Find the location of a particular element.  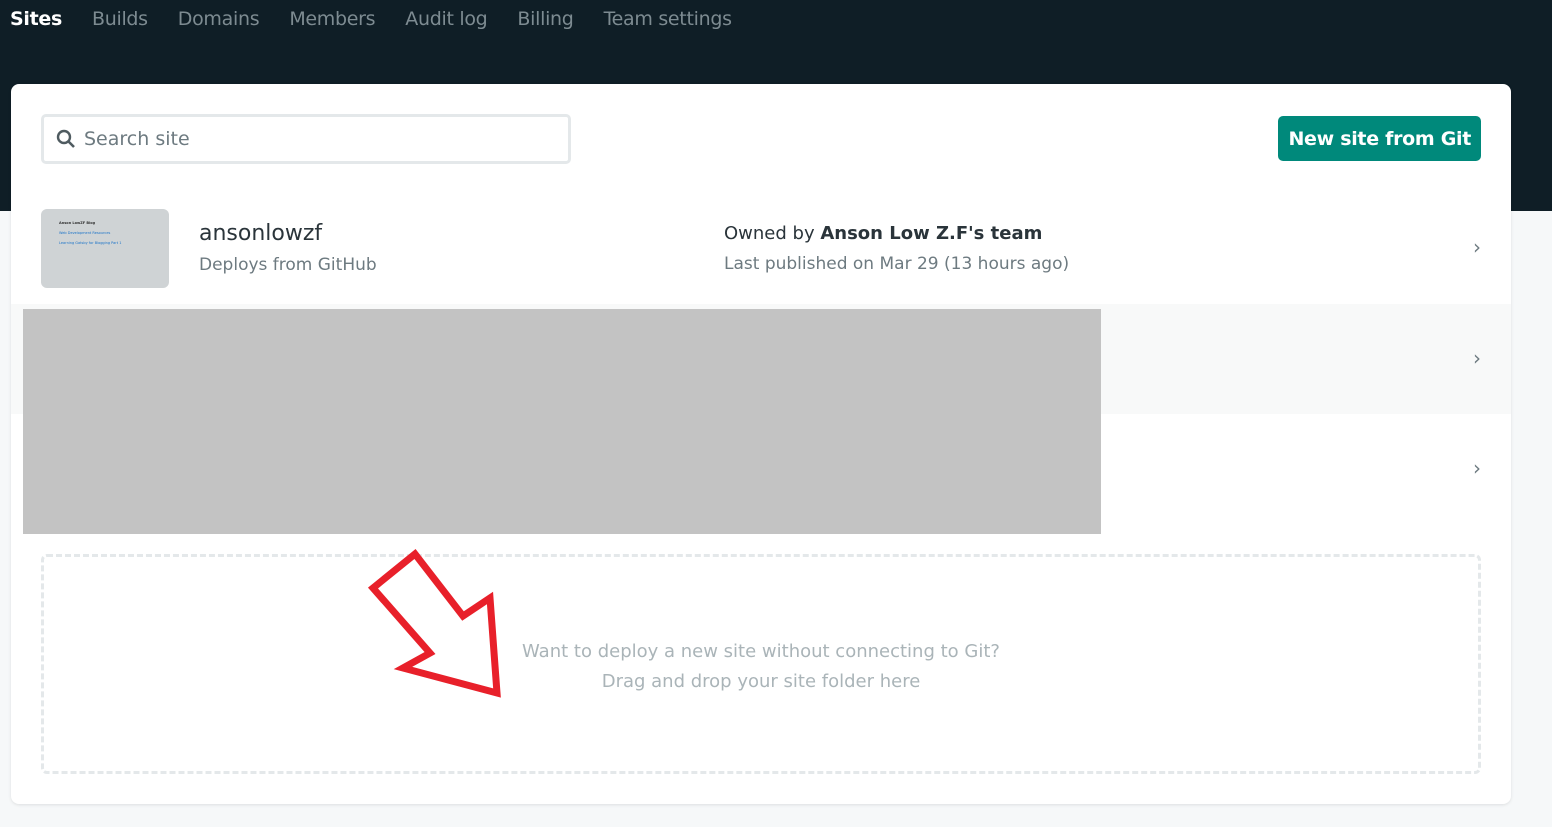

site-source: Deploys from GitHub is located at coordinates (288, 265).